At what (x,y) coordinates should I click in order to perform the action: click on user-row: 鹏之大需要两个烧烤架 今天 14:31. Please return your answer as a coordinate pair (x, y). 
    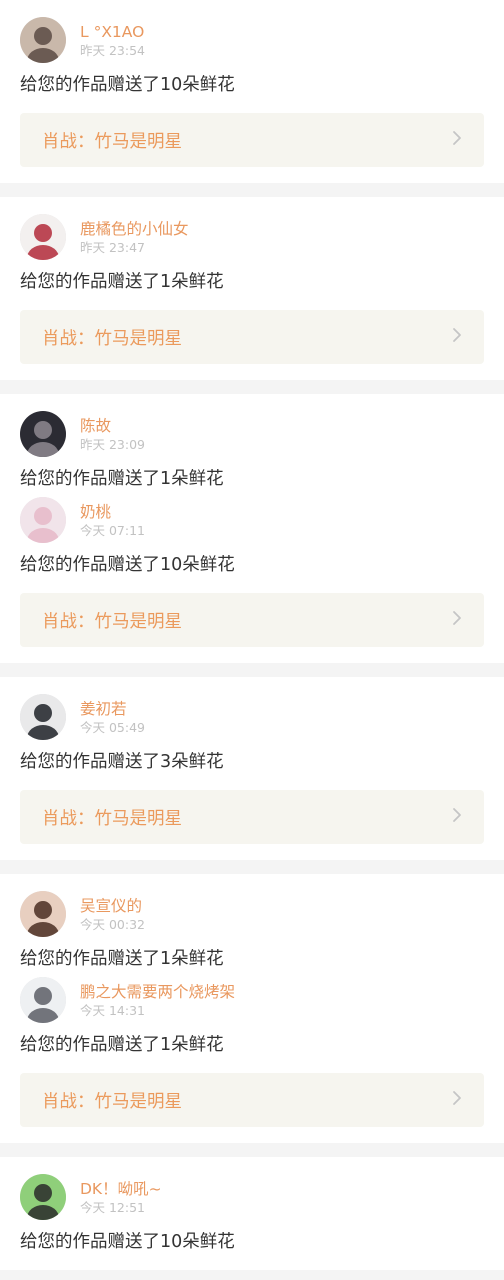
    Looking at the image, I should click on (252, 1000).